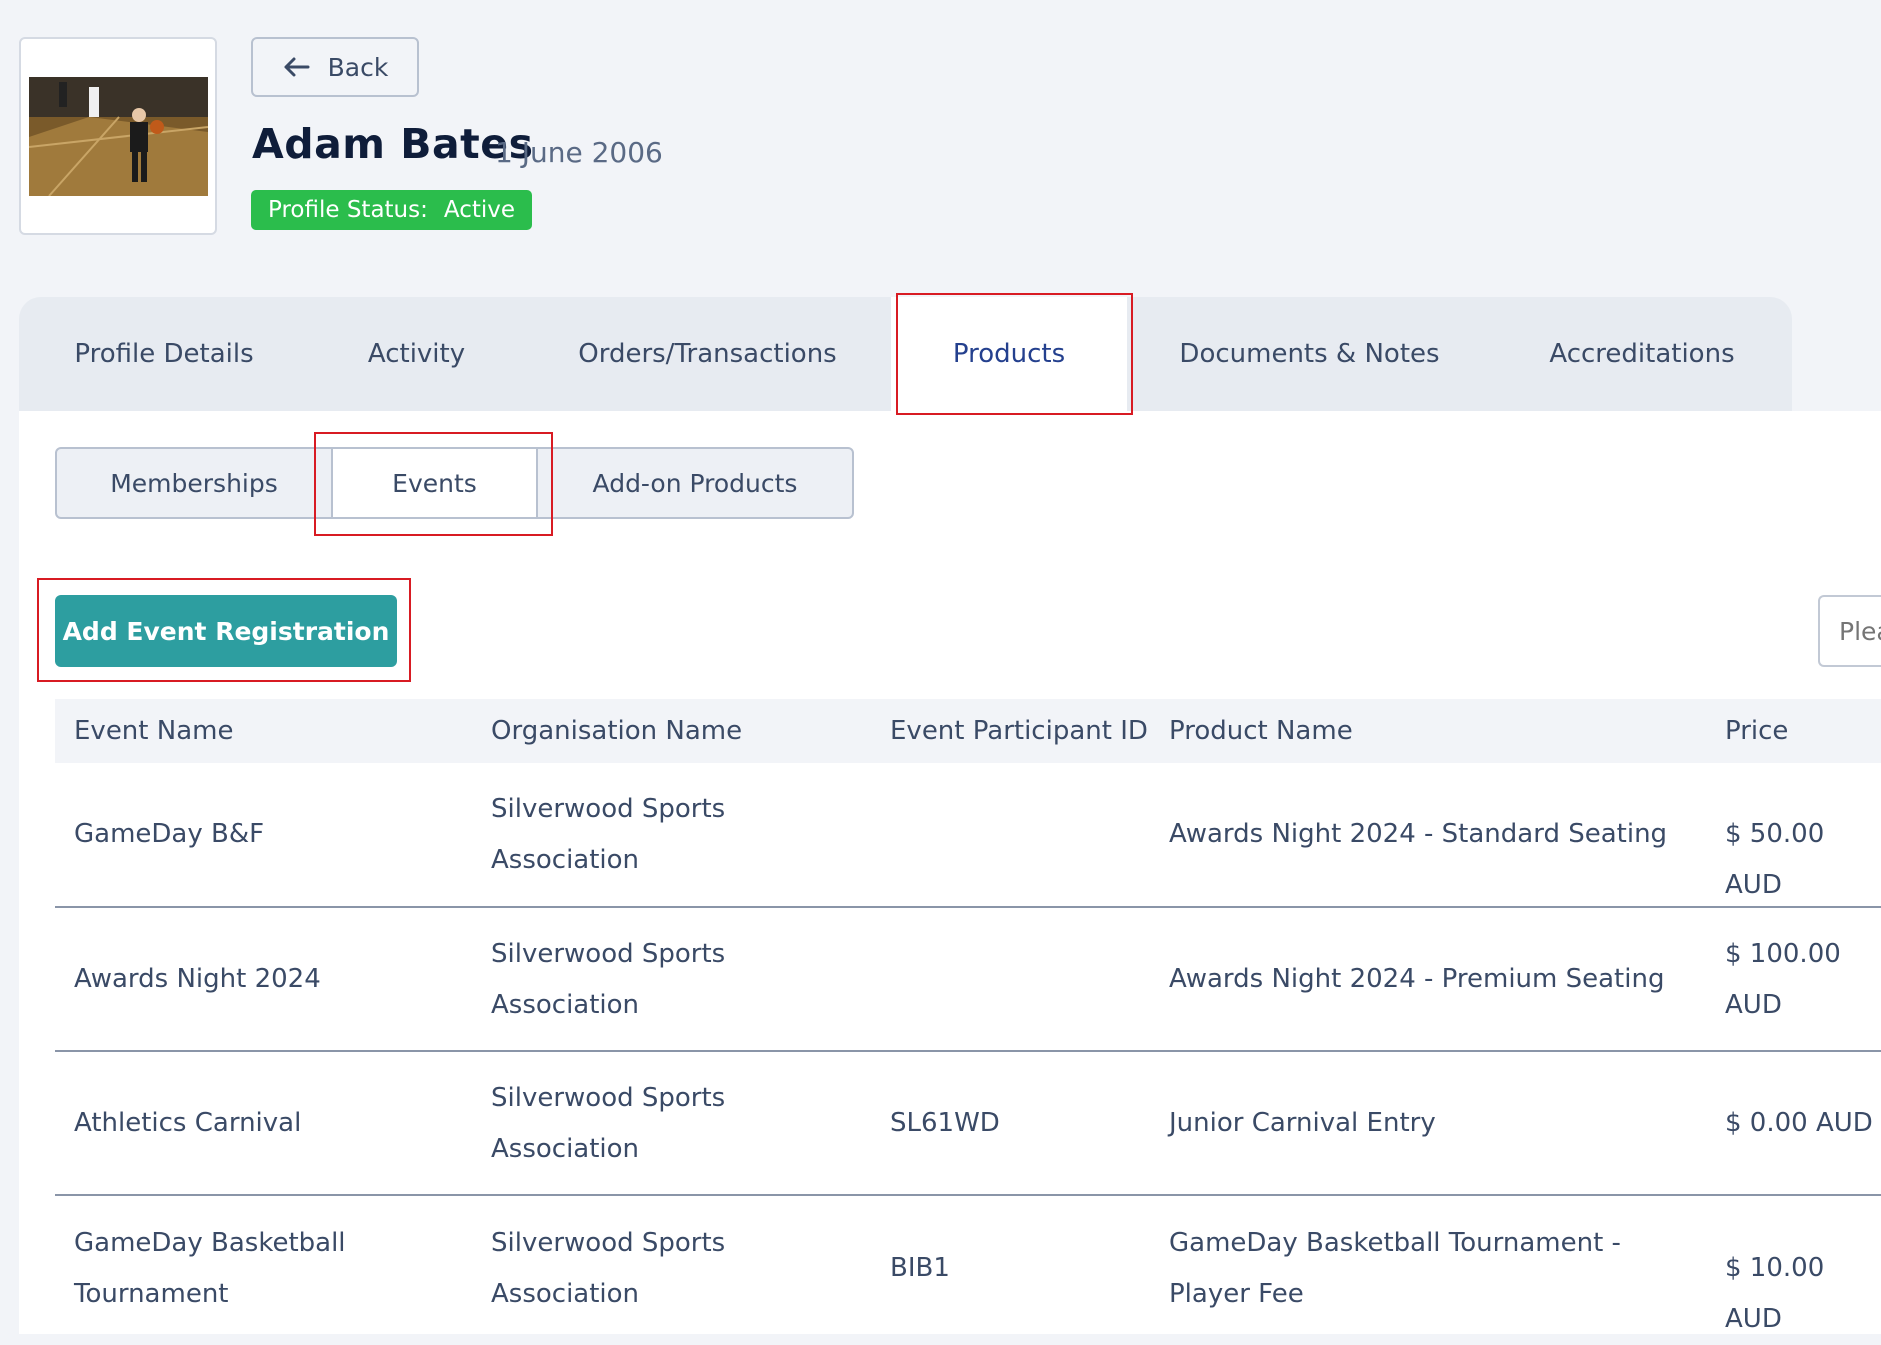 The width and height of the screenshot is (1881, 1345). I want to click on status-value: Active, so click(479, 210).